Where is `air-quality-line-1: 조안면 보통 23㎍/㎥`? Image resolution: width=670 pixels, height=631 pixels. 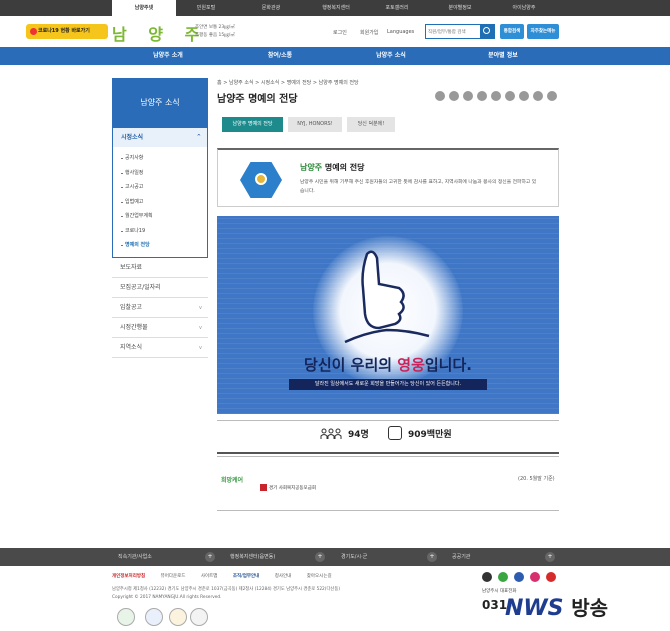 air-quality-line-1: 조안면 보통 23㎍/㎥ is located at coordinates (215, 27).